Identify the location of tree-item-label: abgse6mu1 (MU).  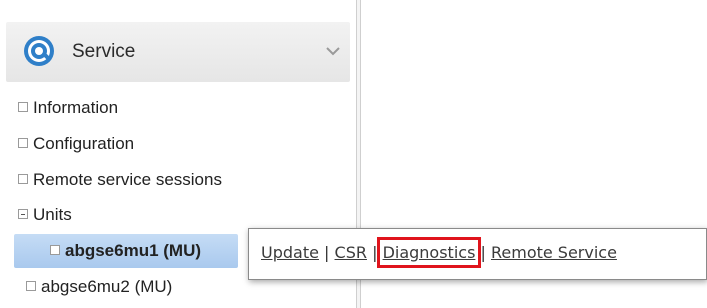
(133, 250).